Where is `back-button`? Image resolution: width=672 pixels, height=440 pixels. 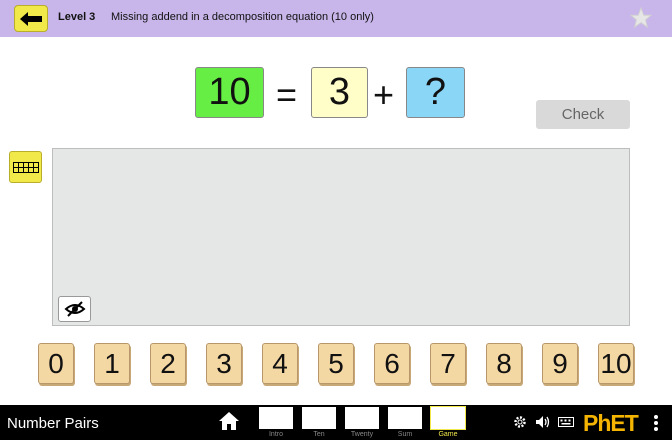
back-button is located at coordinates (31, 18).